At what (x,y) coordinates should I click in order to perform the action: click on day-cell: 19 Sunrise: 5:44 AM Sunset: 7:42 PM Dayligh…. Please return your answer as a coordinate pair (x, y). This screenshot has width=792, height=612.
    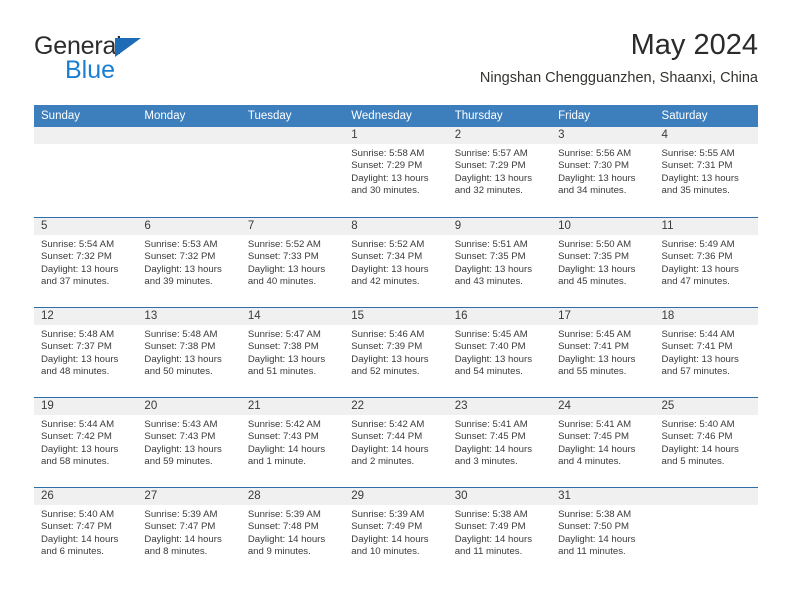
    Looking at the image, I should click on (86, 442).